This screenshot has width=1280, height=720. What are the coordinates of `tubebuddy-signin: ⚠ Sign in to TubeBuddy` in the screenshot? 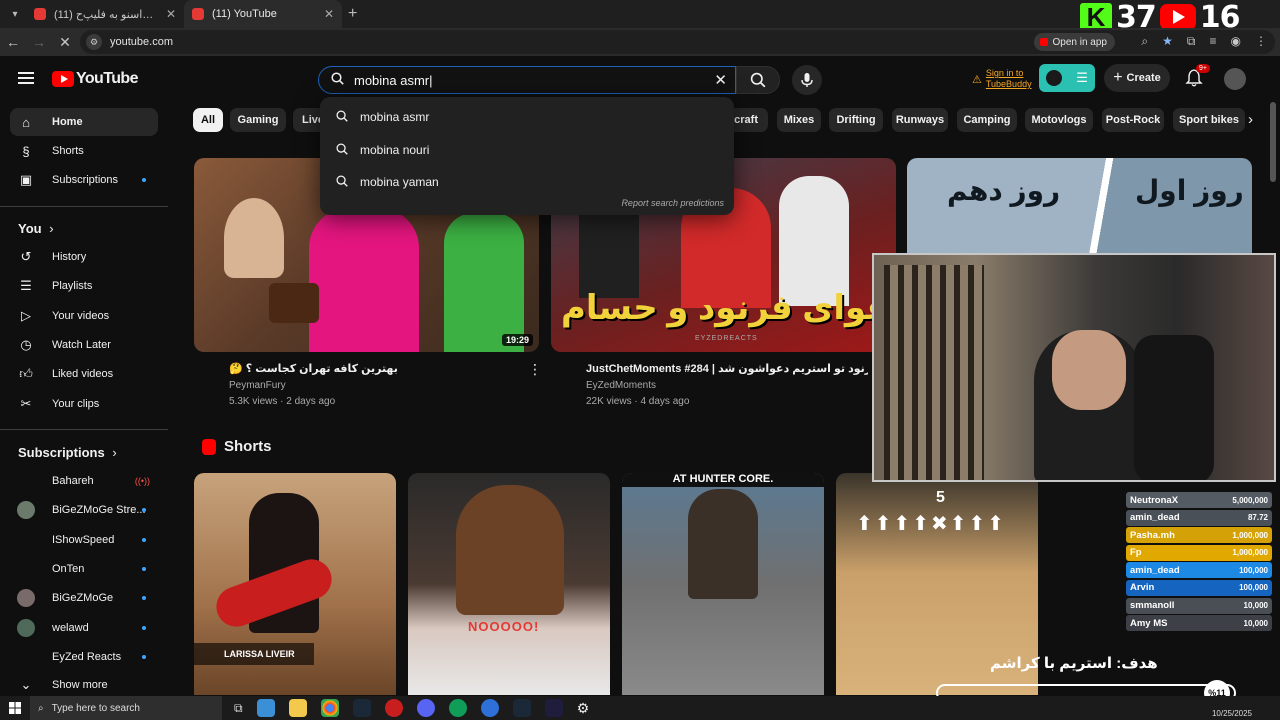 It's located at (1002, 79).